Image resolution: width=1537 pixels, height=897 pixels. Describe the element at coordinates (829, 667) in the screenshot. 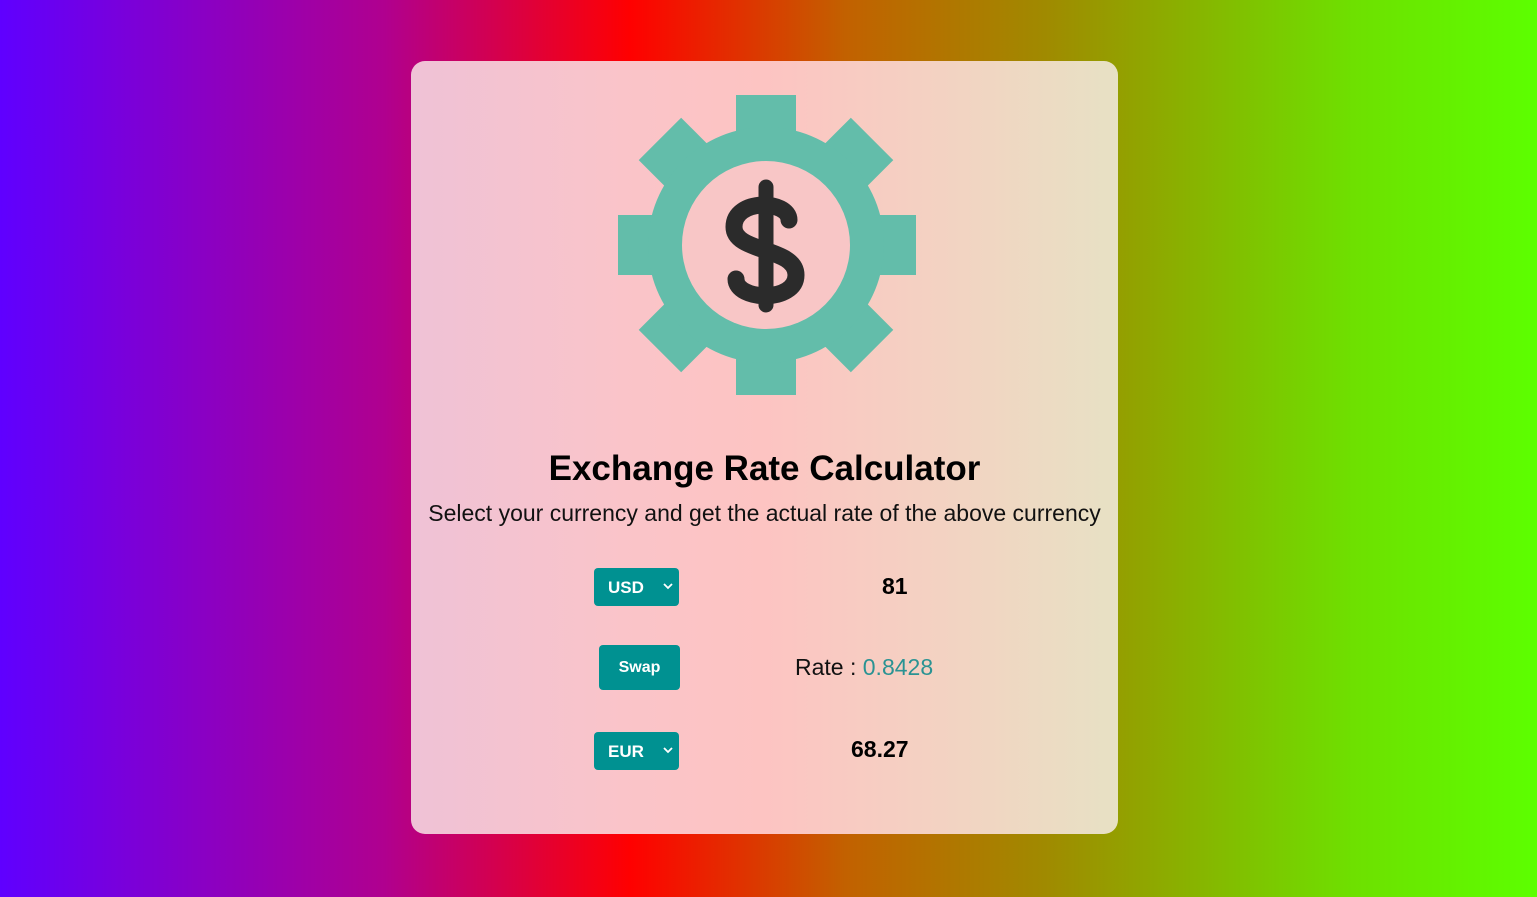

I see `rate-label: Rate :` at that location.